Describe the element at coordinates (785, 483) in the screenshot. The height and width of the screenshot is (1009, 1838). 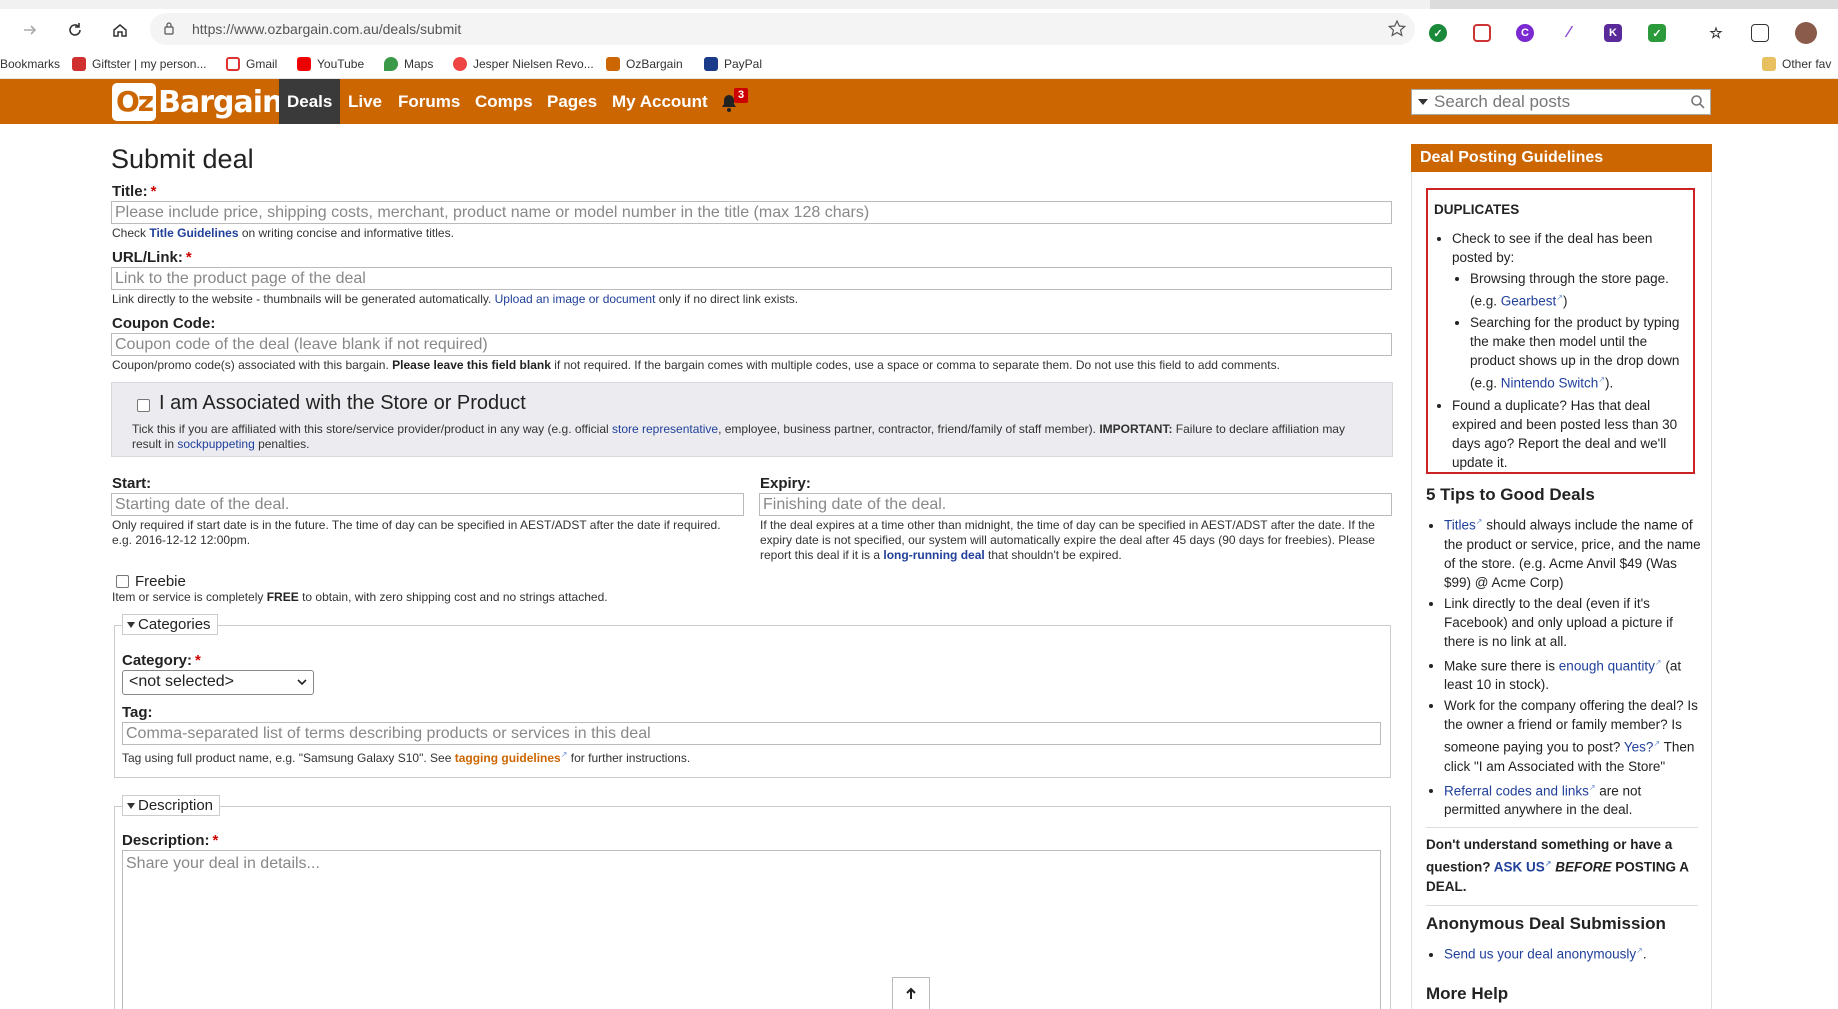
I see `expiry-label: Expiry:` at that location.